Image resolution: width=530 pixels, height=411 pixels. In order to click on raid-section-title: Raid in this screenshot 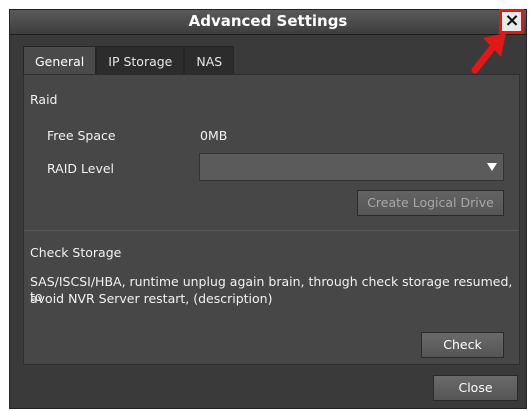, I will do `click(44, 99)`.